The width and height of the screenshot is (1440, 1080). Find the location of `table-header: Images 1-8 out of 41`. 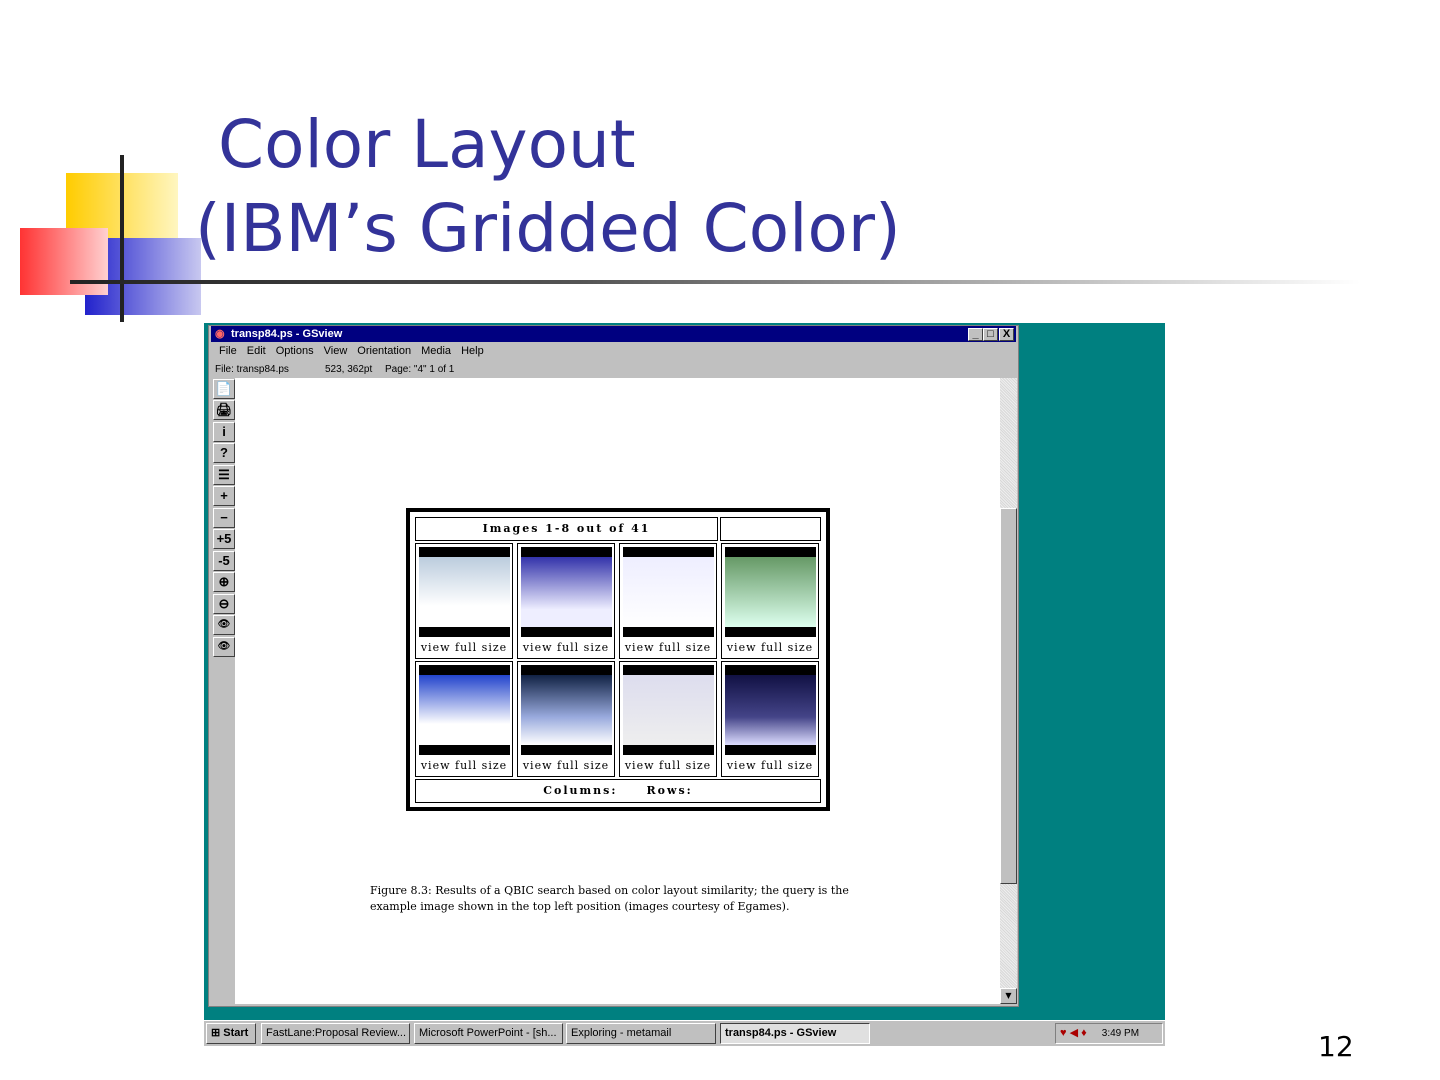

table-header: Images 1-8 out of 41 is located at coordinates (566, 529).